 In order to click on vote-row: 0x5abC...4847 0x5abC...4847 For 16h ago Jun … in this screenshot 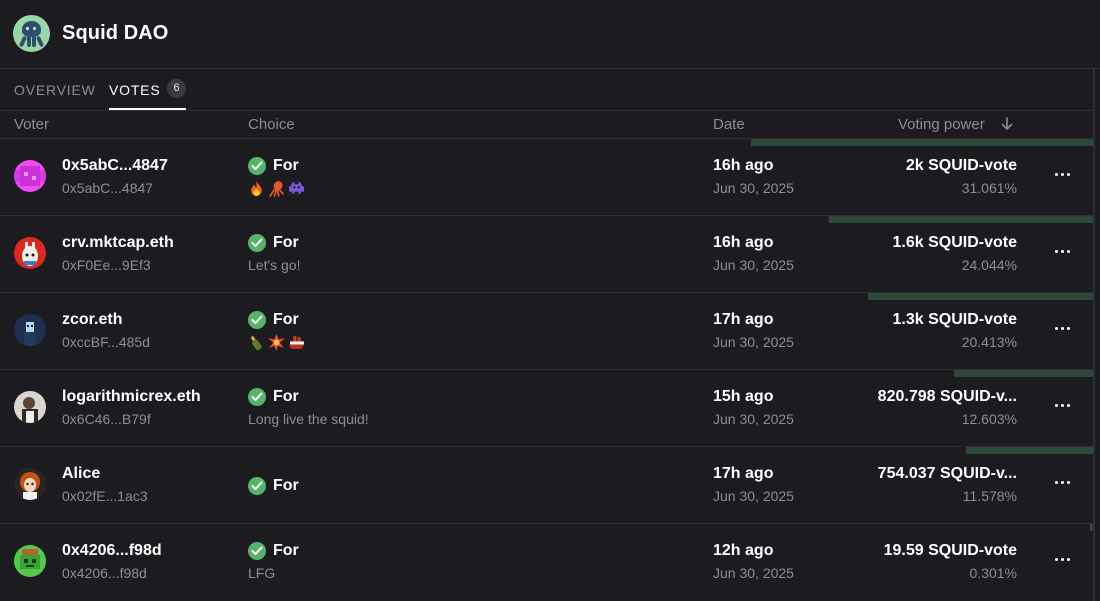, I will do `click(547, 176)`.